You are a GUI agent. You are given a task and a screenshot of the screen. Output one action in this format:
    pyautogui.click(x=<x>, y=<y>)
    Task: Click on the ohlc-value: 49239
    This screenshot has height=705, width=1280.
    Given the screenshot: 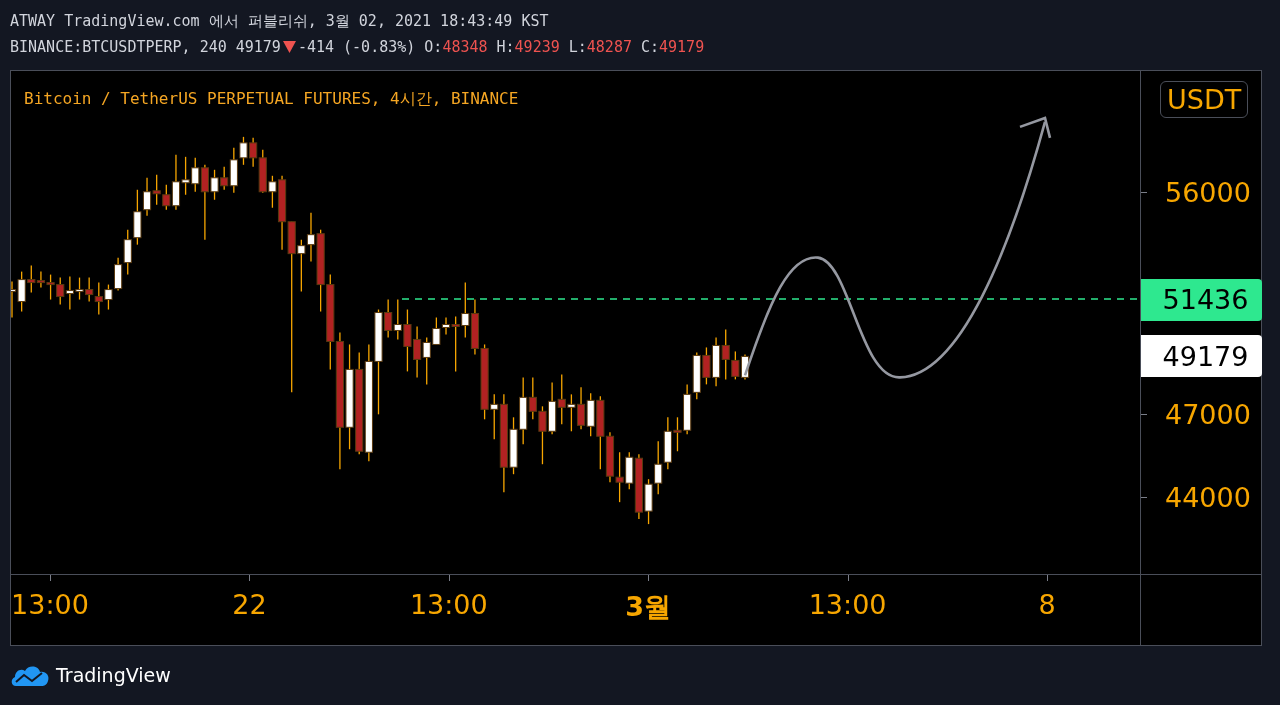 What is the action you would take?
    pyautogui.click(x=537, y=47)
    